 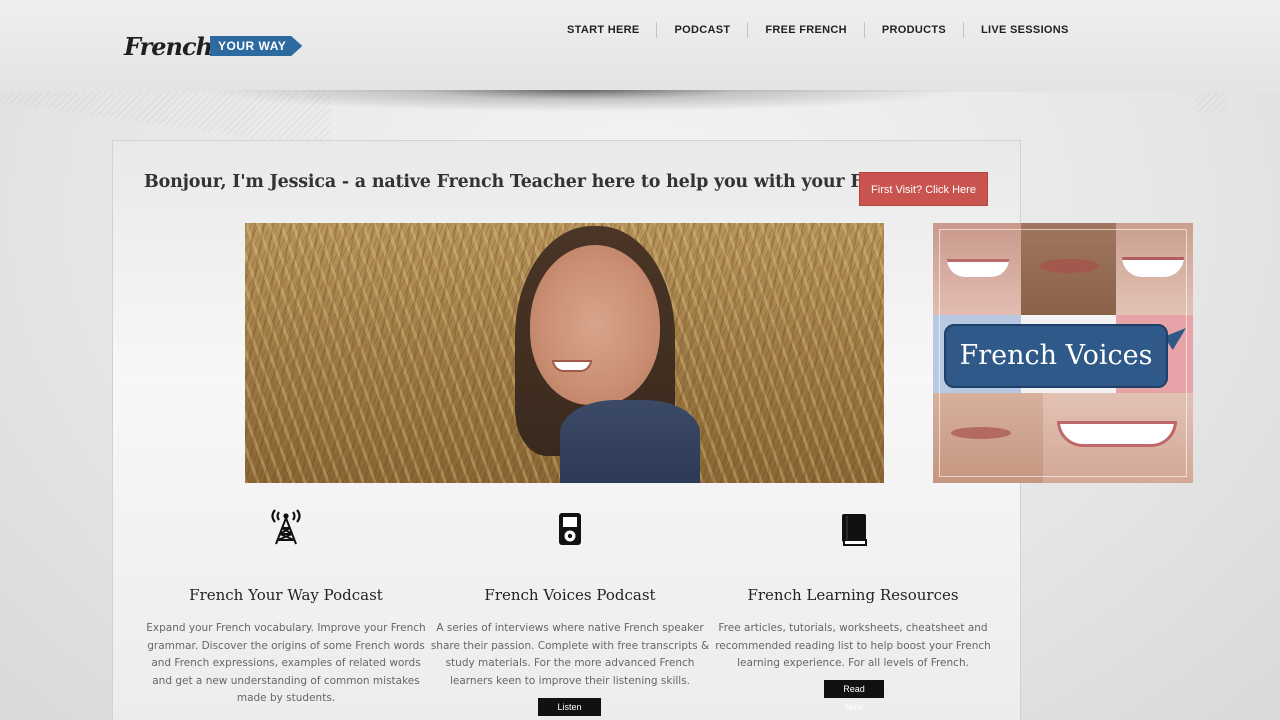 What do you see at coordinates (570, 531) in the screenshot?
I see `ipod-icon` at bounding box center [570, 531].